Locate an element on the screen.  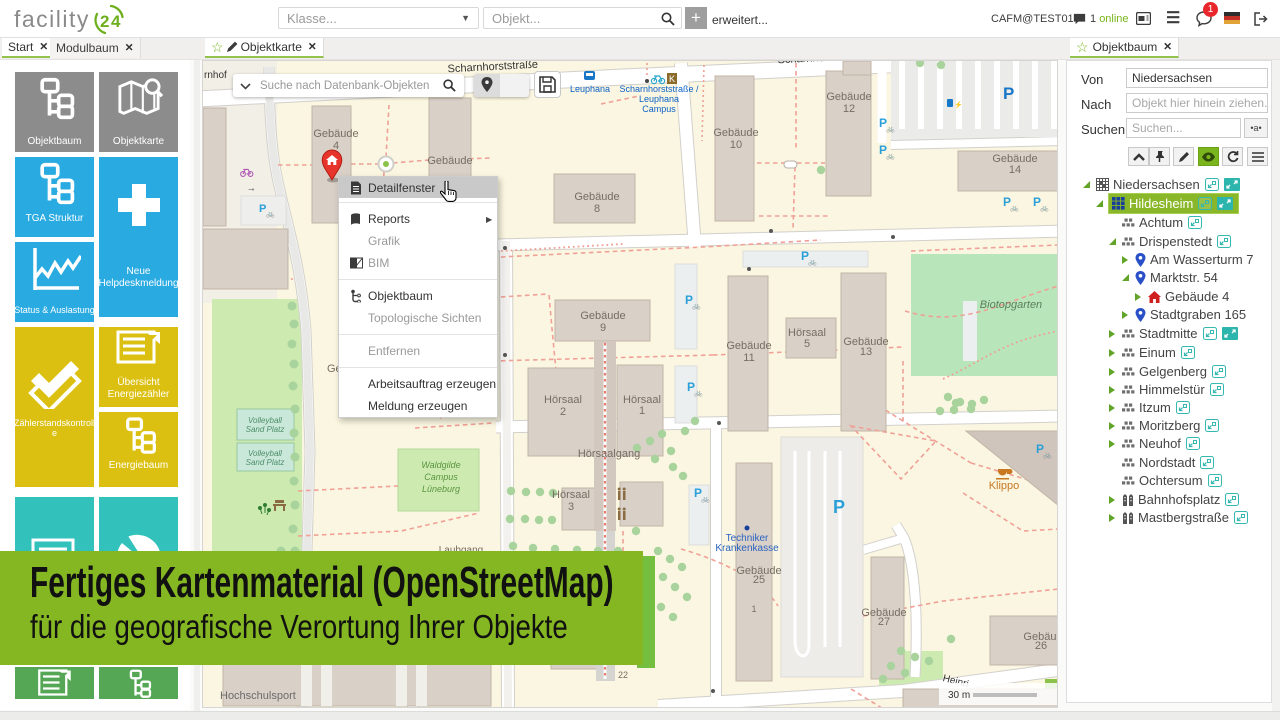
svg-text: Biotopgarten is located at coordinates (1011, 305).